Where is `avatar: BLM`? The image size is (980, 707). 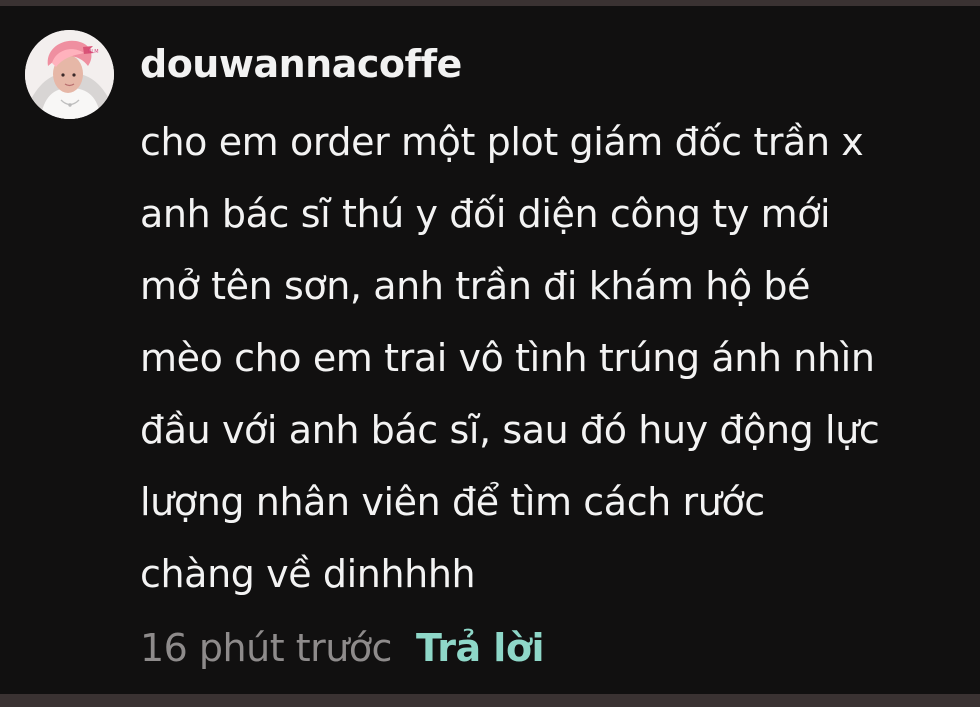 avatar: BLM is located at coordinates (69, 74).